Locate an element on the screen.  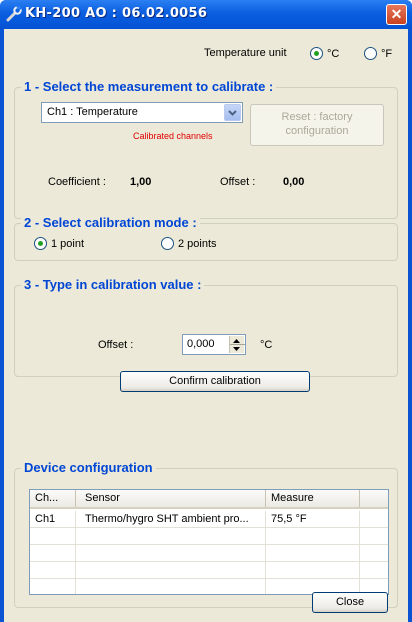
table-header: Ch... Sensor Measure is located at coordinates (209, 499).